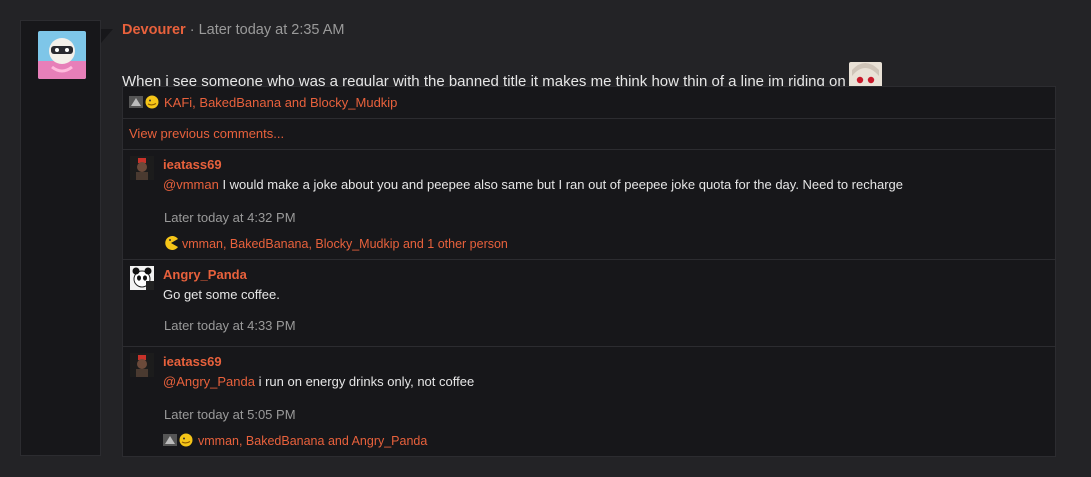 This screenshot has height=477, width=1091. What do you see at coordinates (191, 184) in the screenshot?
I see `mention-link: @vmman` at bounding box center [191, 184].